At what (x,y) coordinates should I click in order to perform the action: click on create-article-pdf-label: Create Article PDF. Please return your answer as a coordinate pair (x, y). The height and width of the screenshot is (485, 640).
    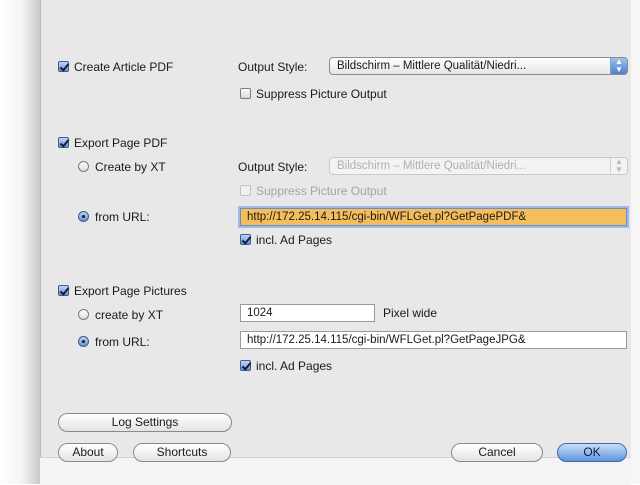
    Looking at the image, I should click on (124, 67).